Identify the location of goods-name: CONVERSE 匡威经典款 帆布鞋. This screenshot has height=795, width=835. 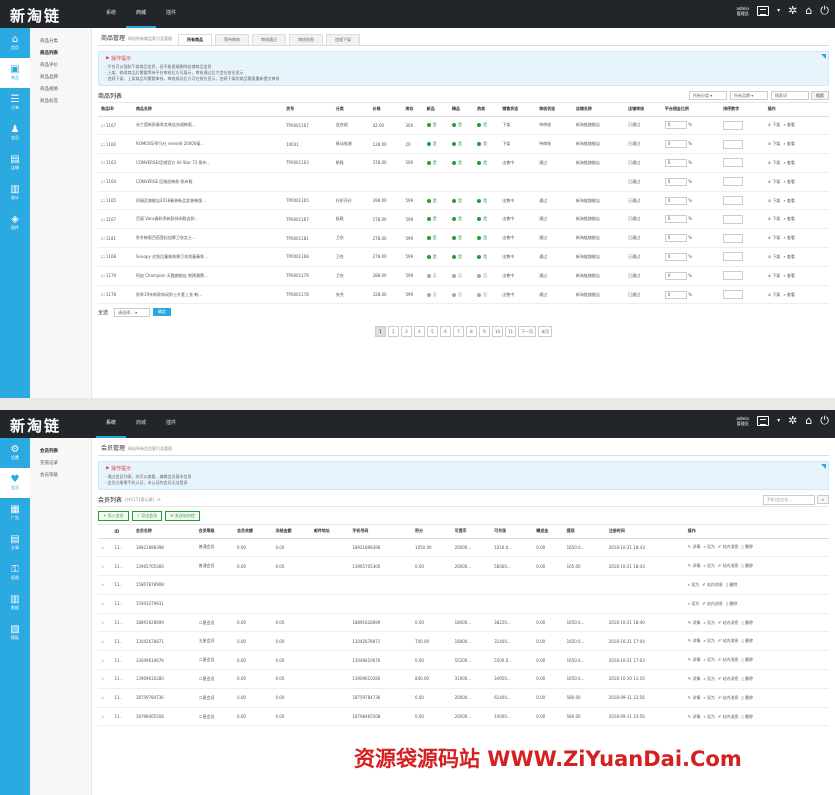
(208, 182).